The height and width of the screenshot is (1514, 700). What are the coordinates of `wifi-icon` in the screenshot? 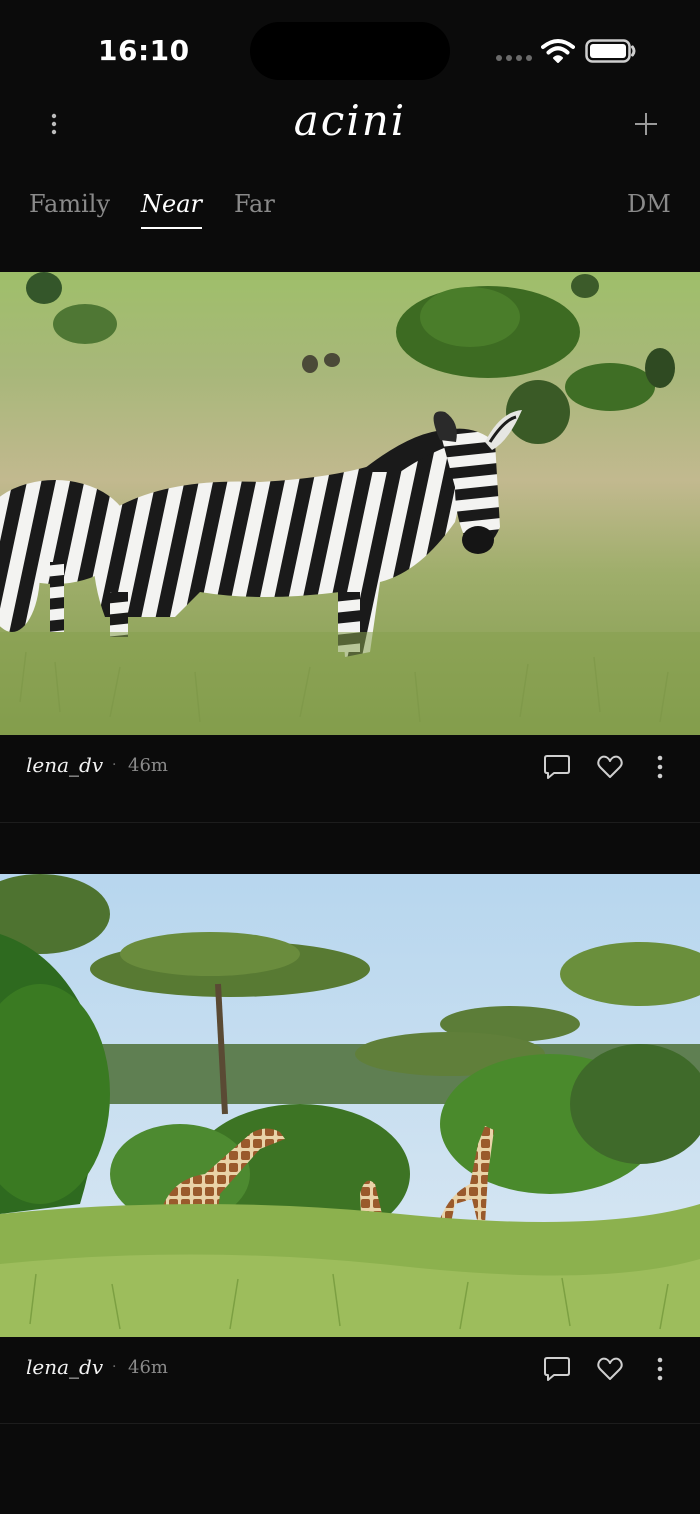 It's located at (558, 51).